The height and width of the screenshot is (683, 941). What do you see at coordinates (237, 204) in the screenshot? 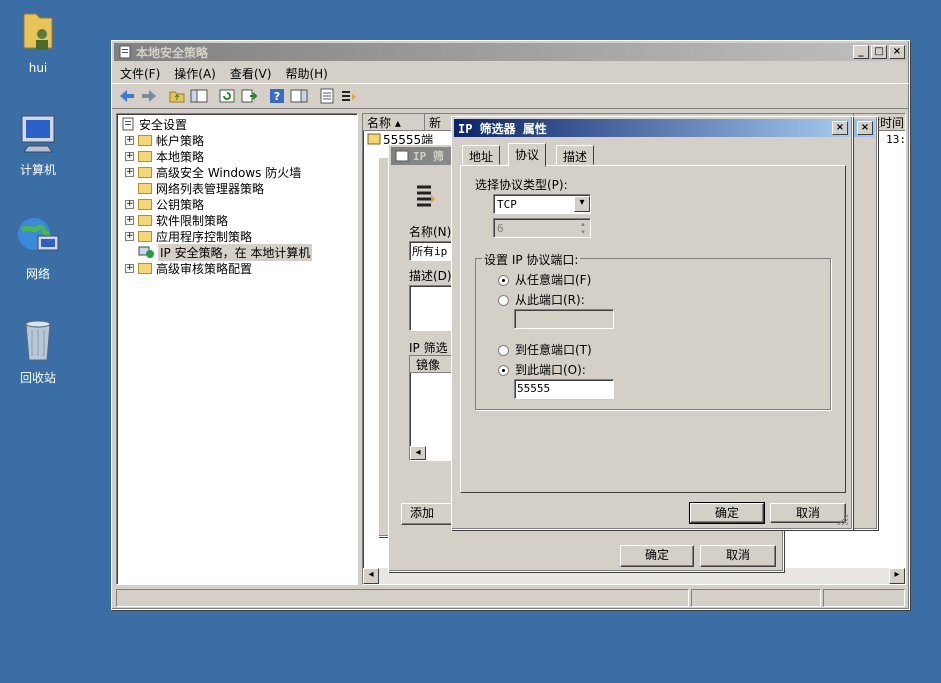
I see `tree-item-public-key: + 公钥策略` at bounding box center [237, 204].